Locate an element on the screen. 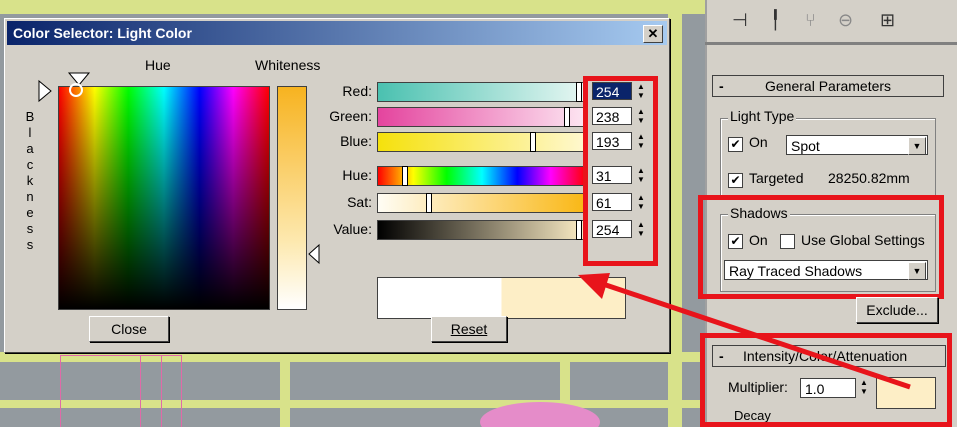  modify-icon: ╿ is located at coordinates (775, 20).